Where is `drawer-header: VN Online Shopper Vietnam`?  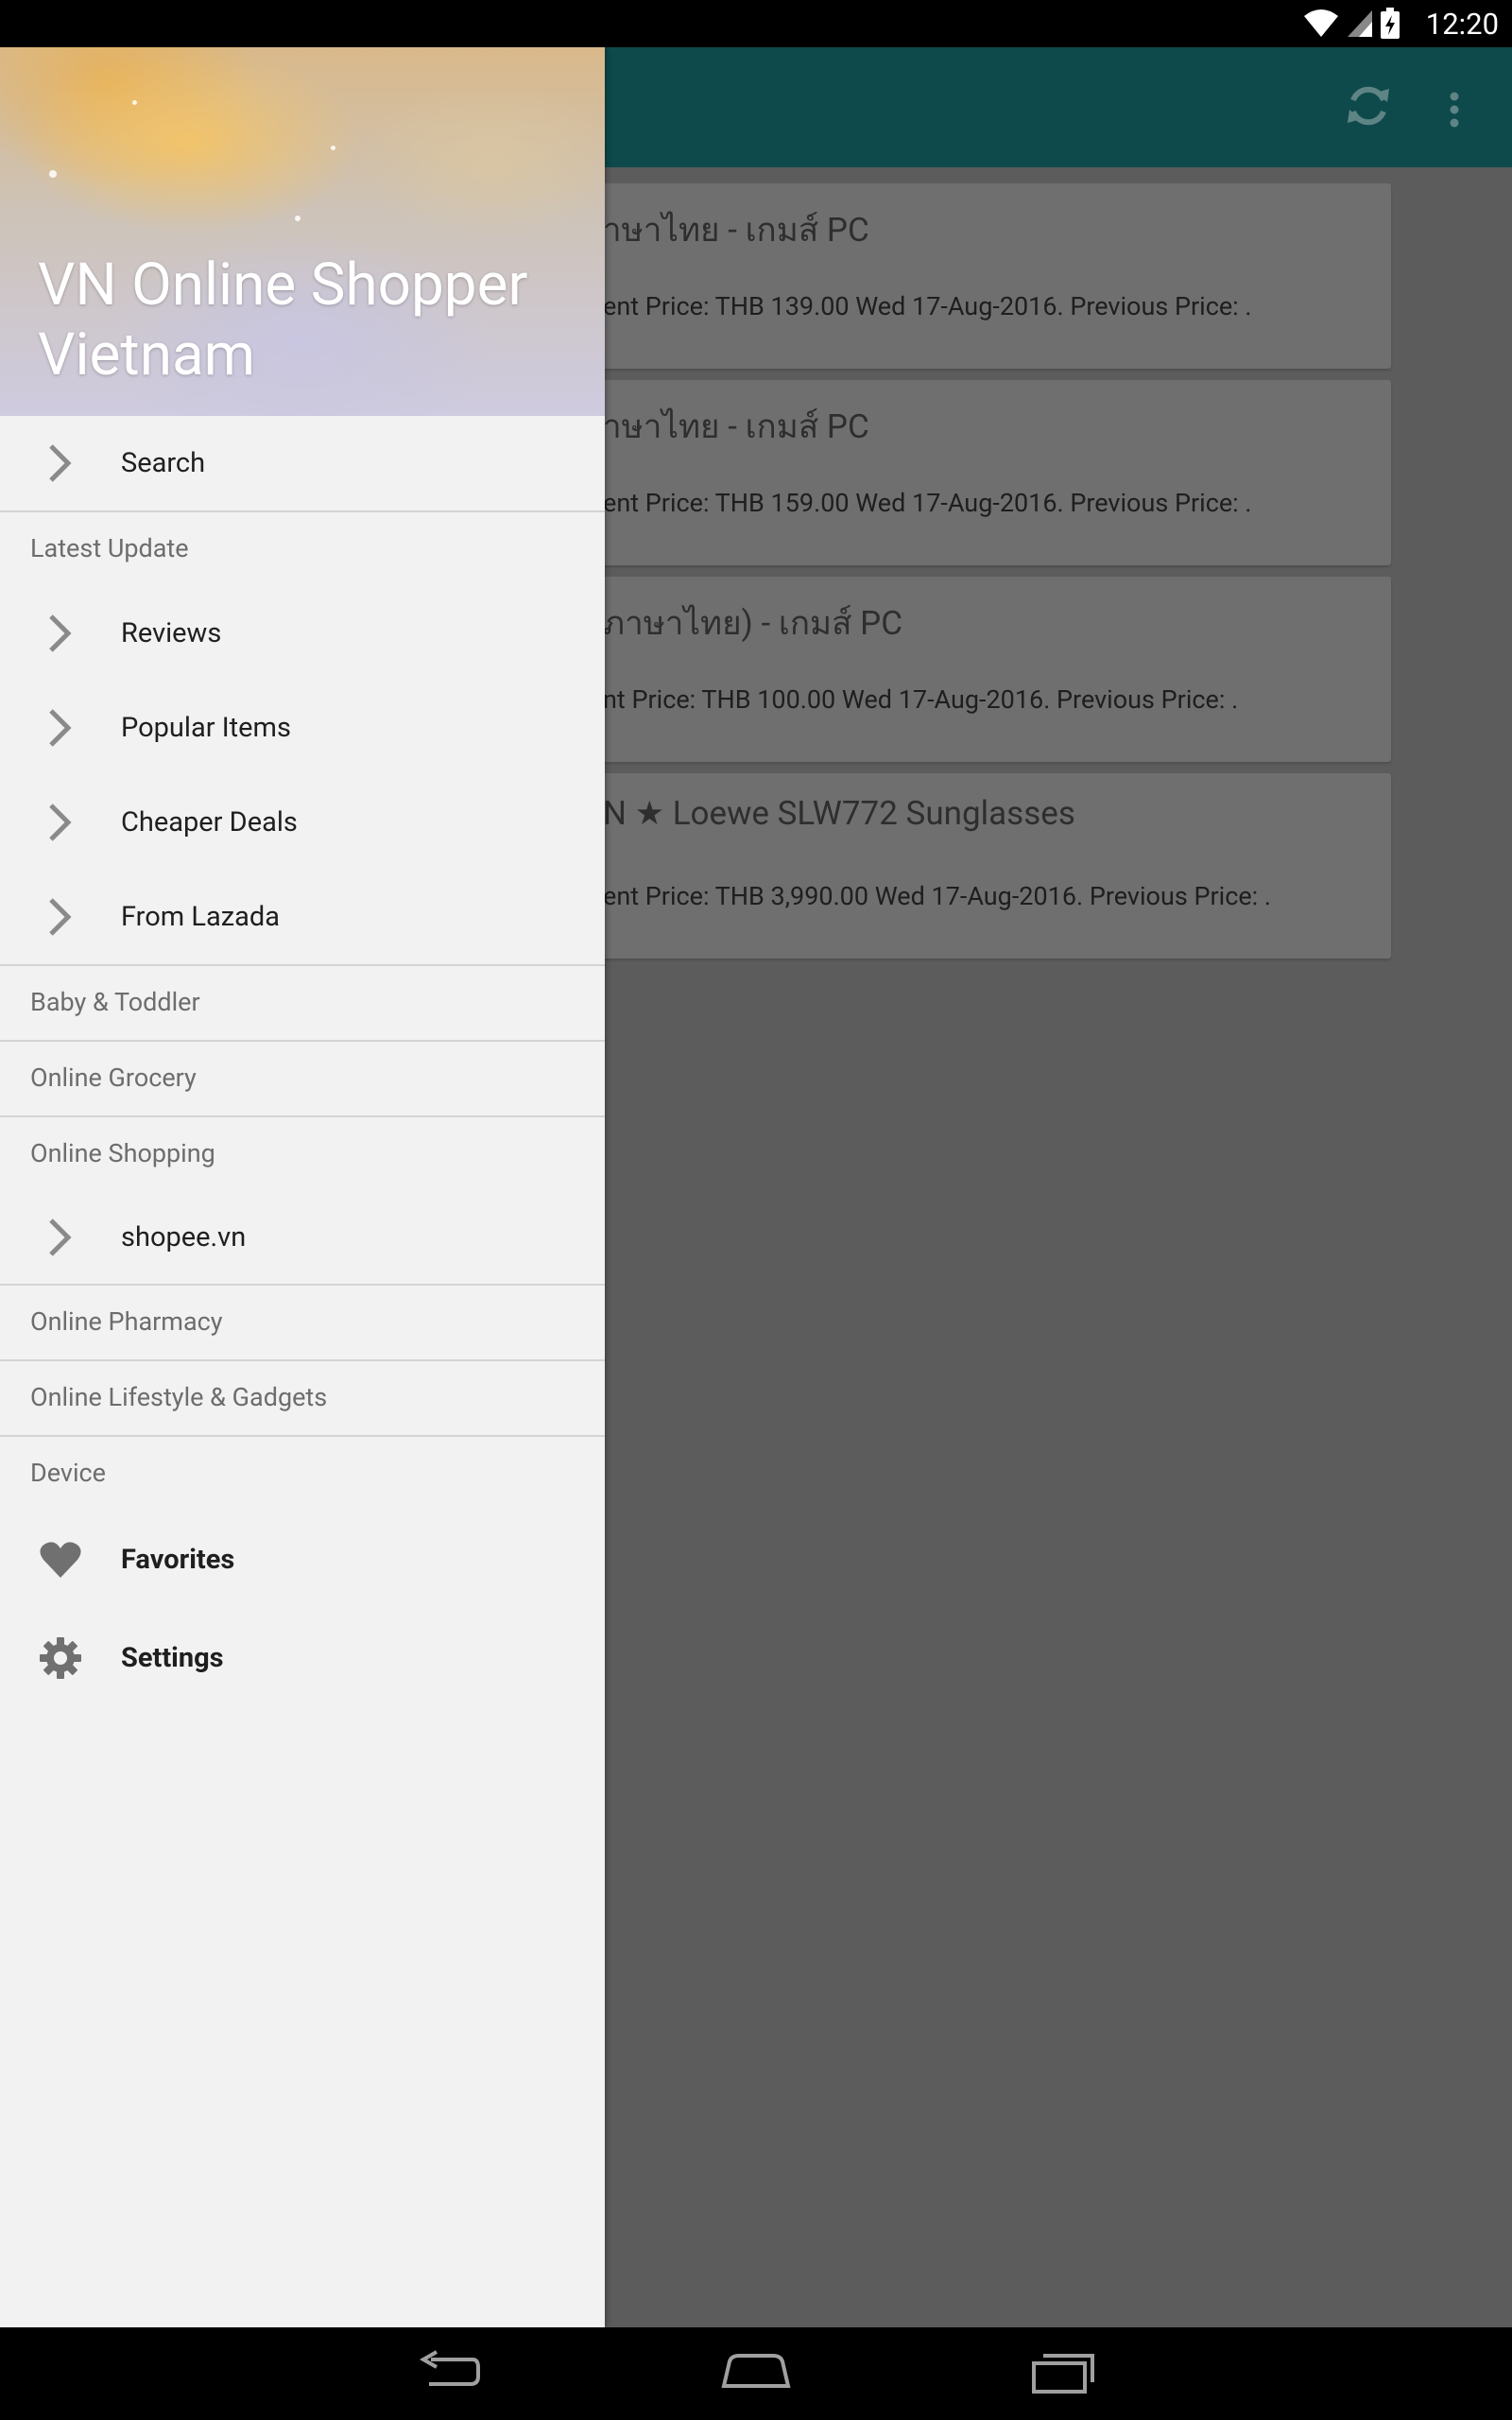
drawer-header: VN Online Shopper Vietnam is located at coordinates (302, 231).